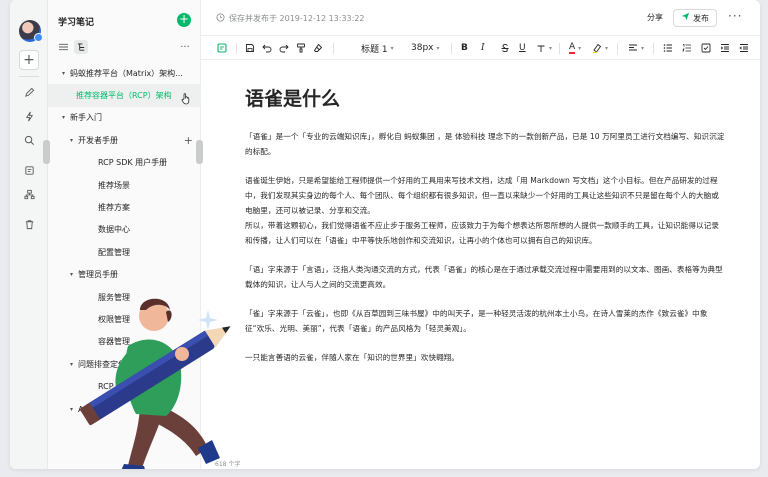 Image resolution: width=768 pixels, height=477 pixels. I want to click on share-button: 分享, so click(655, 17).